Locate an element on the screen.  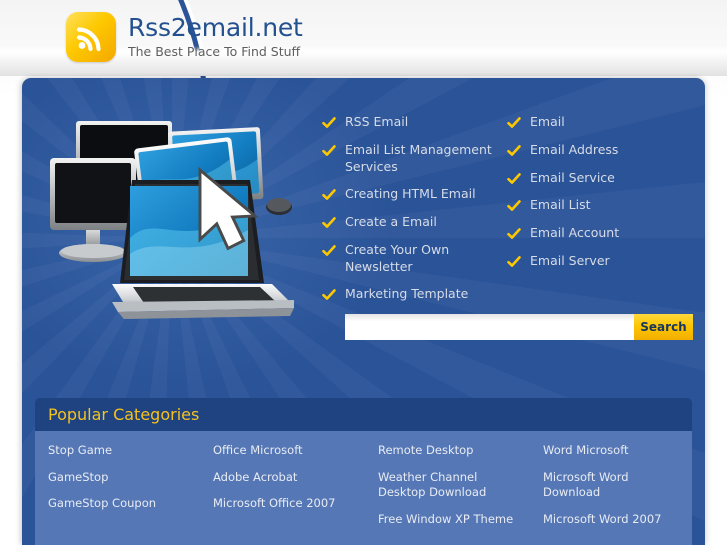
keyword-link-label: Email List Management Services is located at coordinates (418, 157).